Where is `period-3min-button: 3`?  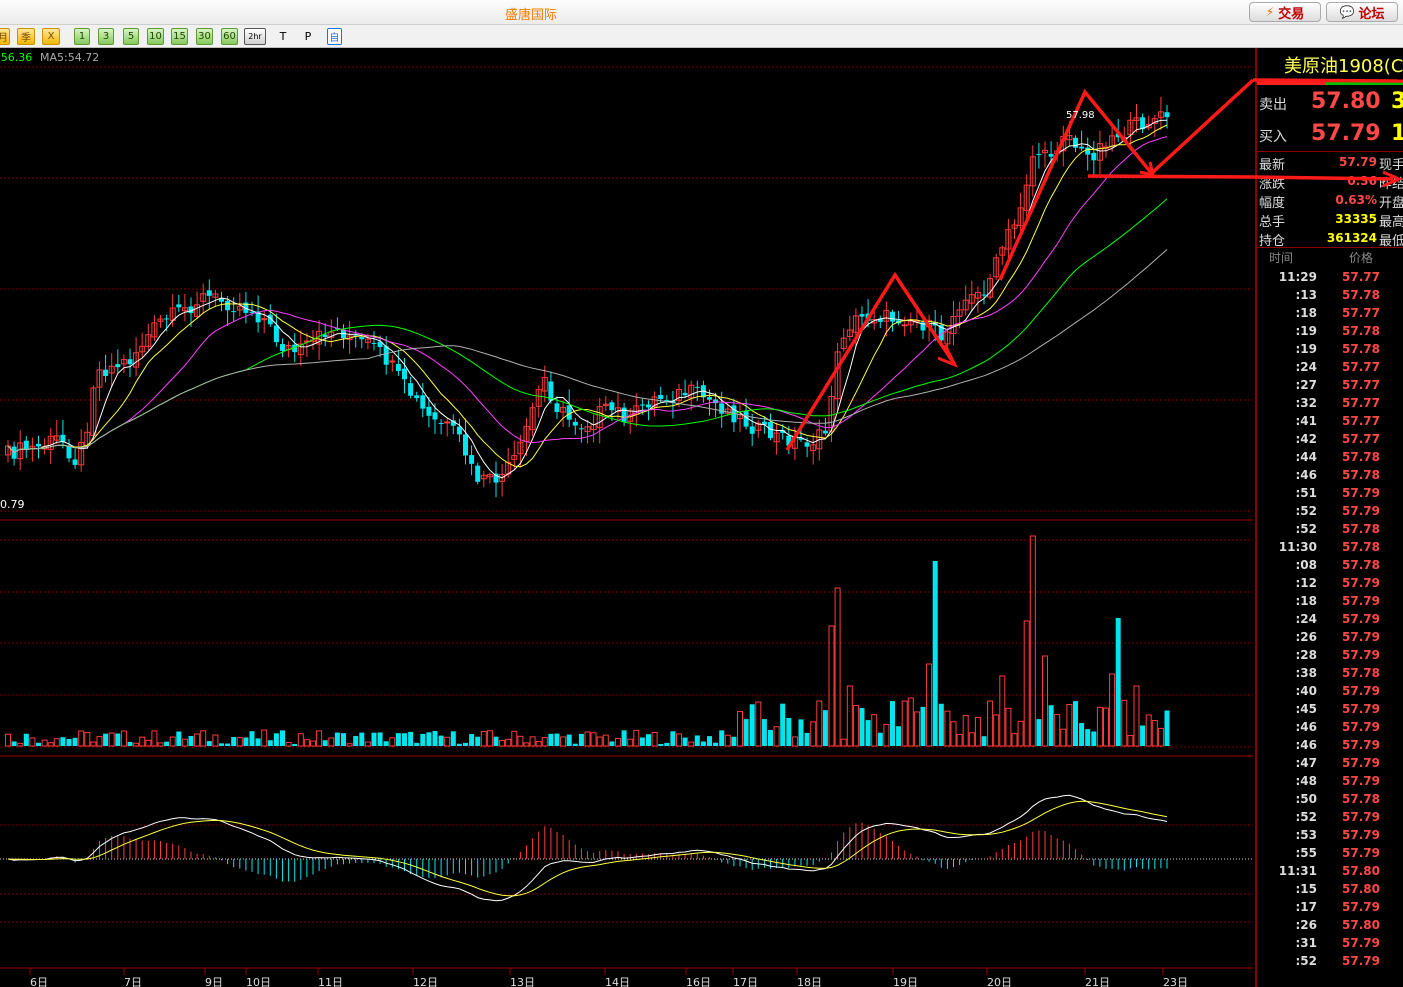
period-3min-button: 3 is located at coordinates (106, 36).